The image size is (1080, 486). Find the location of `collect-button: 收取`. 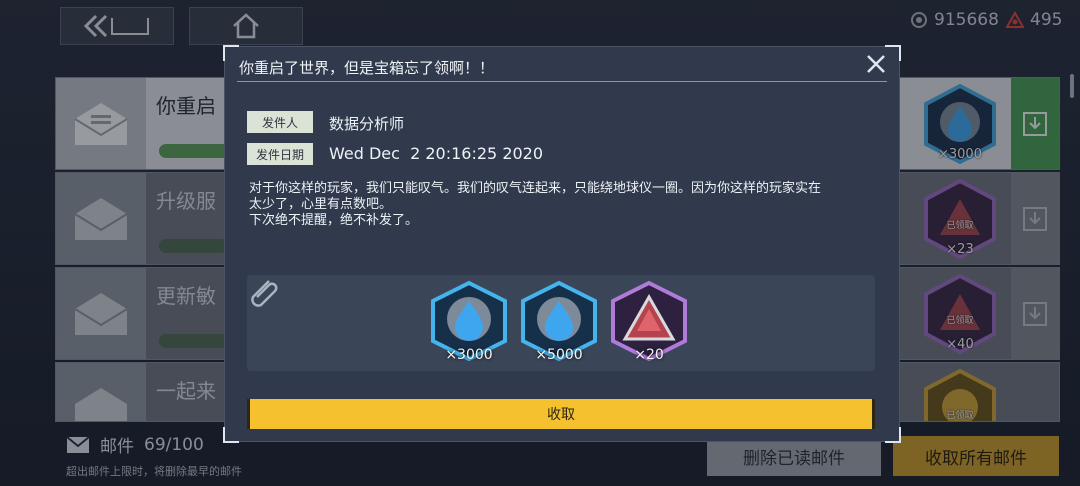

collect-button: 收取 is located at coordinates (561, 414).